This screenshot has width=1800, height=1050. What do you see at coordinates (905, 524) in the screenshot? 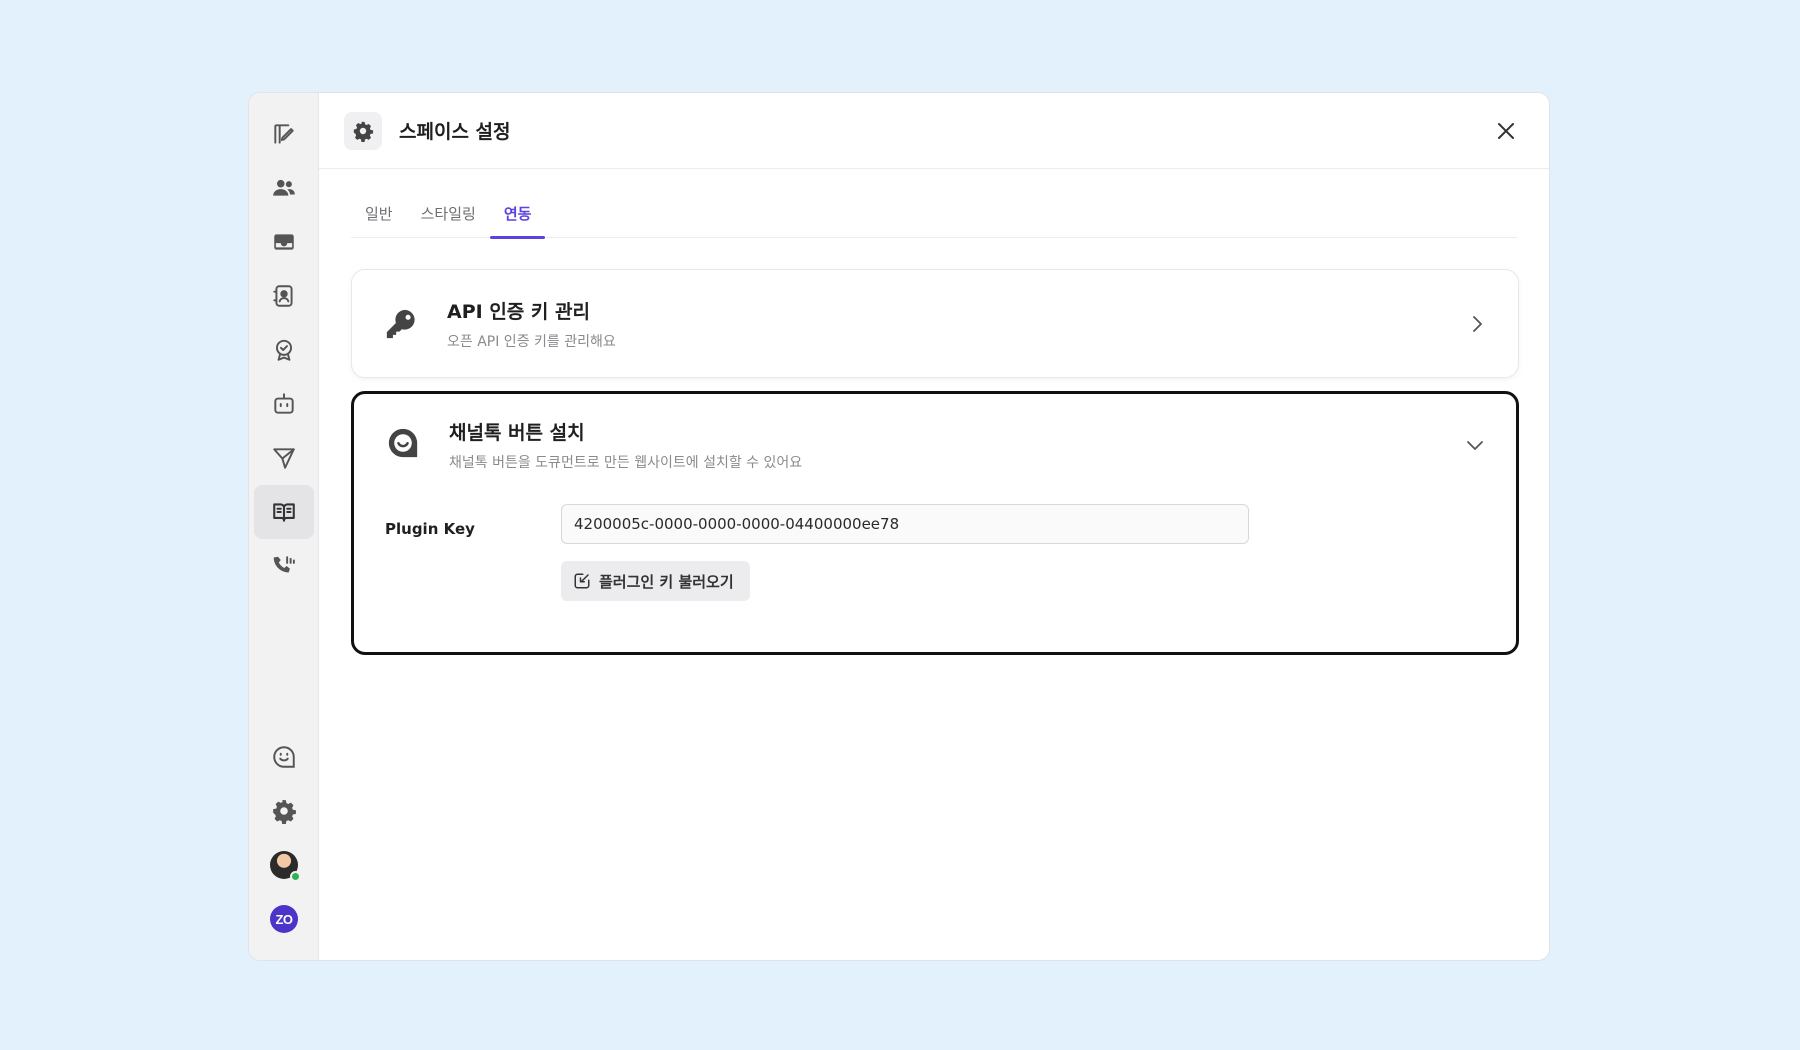
I see `plugin-key-input` at bounding box center [905, 524].